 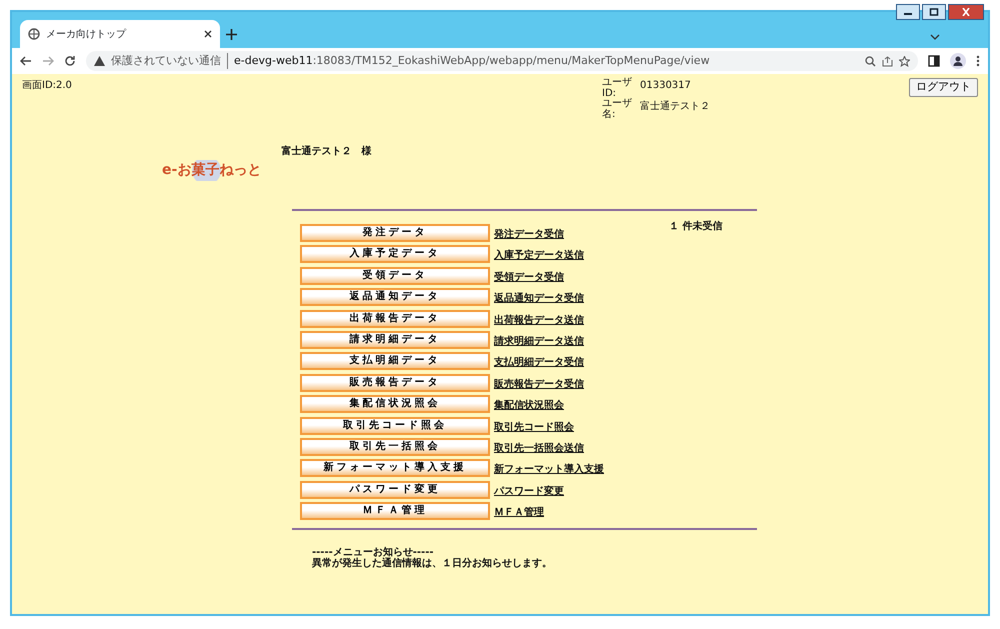 I want to click on menu-button: 請求明細データ, so click(x=395, y=339).